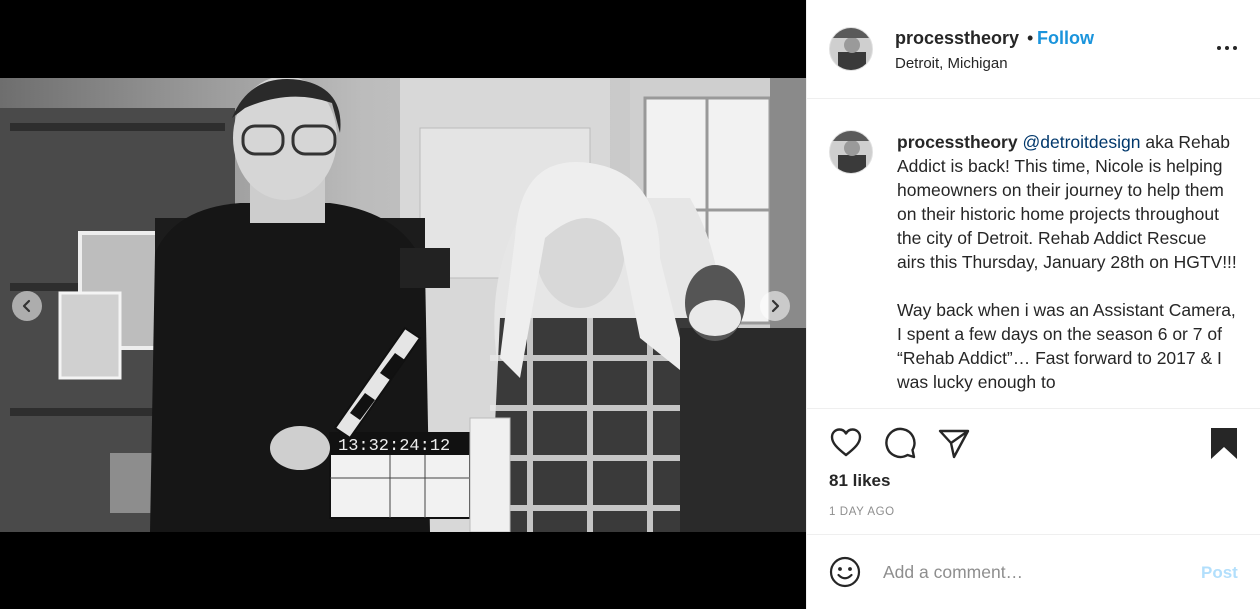  What do you see at coordinates (1033, 472) in the screenshot?
I see `post-actions: 81 likes 1 DAY AGO` at bounding box center [1033, 472].